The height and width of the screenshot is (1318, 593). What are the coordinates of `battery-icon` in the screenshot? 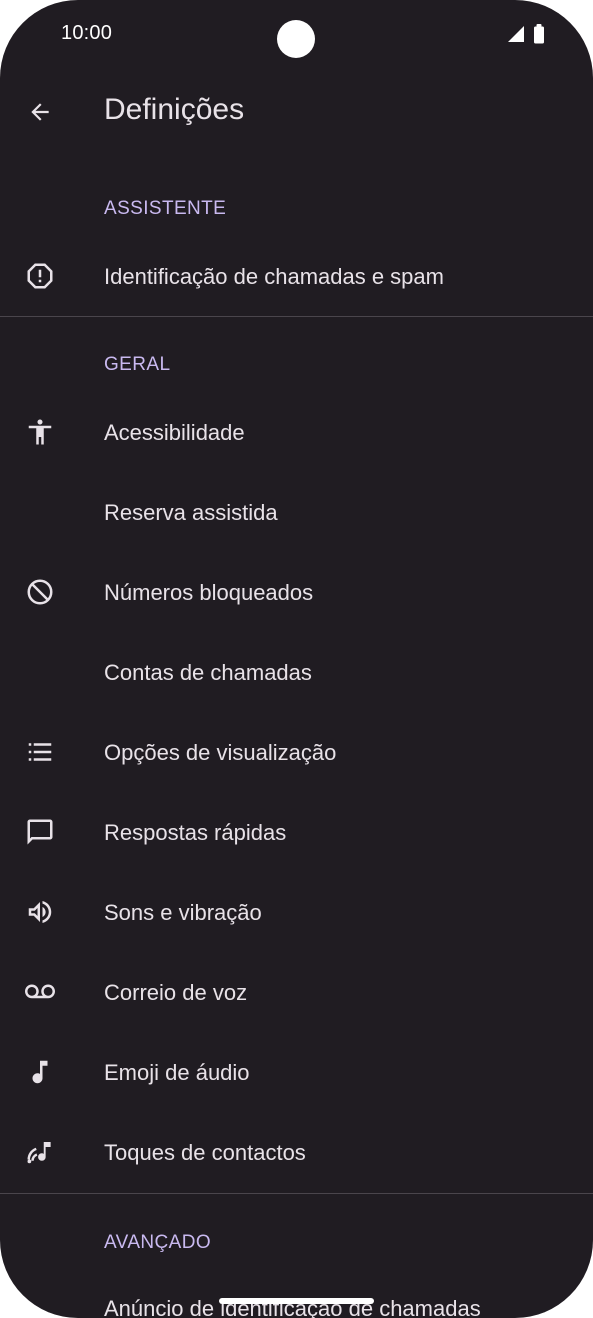 It's located at (539, 34).